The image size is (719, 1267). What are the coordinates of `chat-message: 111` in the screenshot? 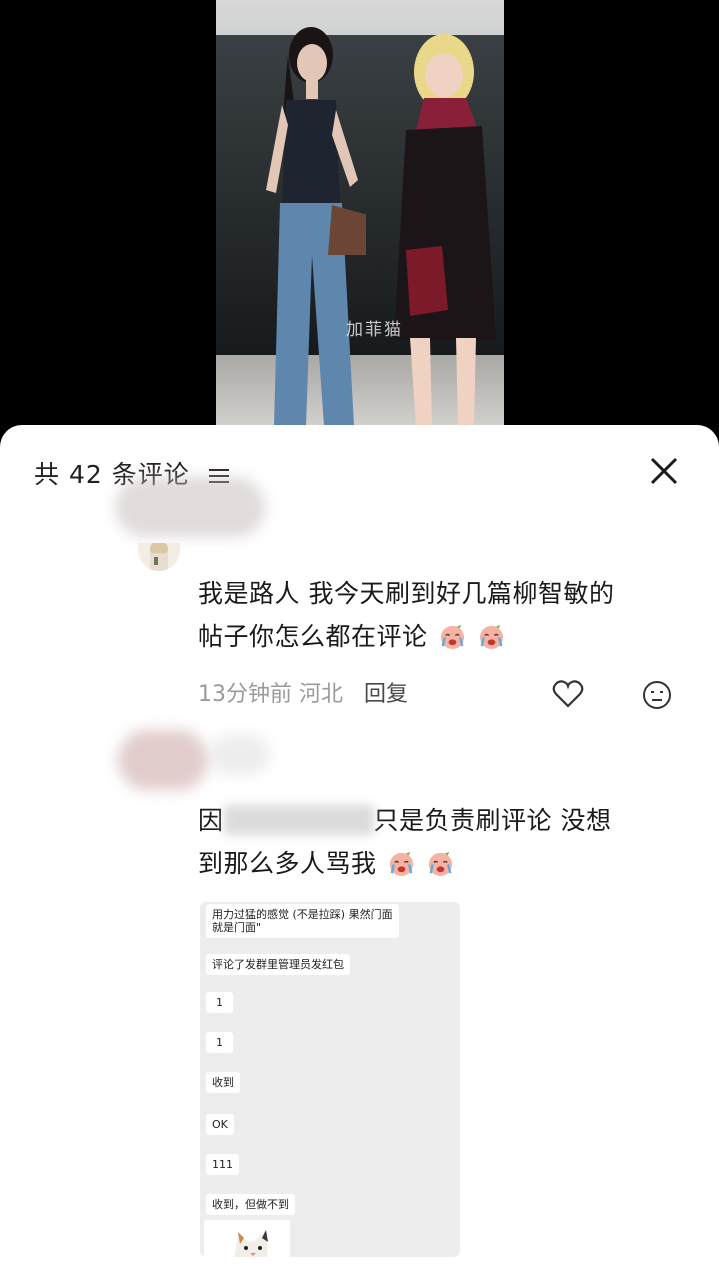 It's located at (222, 1164).